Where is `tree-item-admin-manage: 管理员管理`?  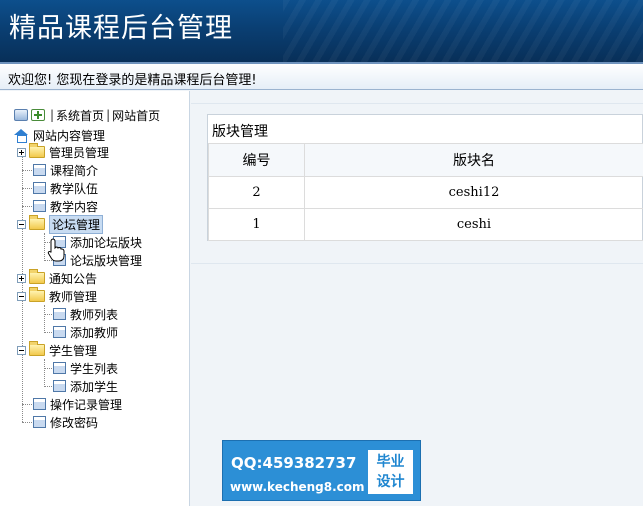
tree-item-admin-manage: 管理员管理 is located at coordinates (63, 151).